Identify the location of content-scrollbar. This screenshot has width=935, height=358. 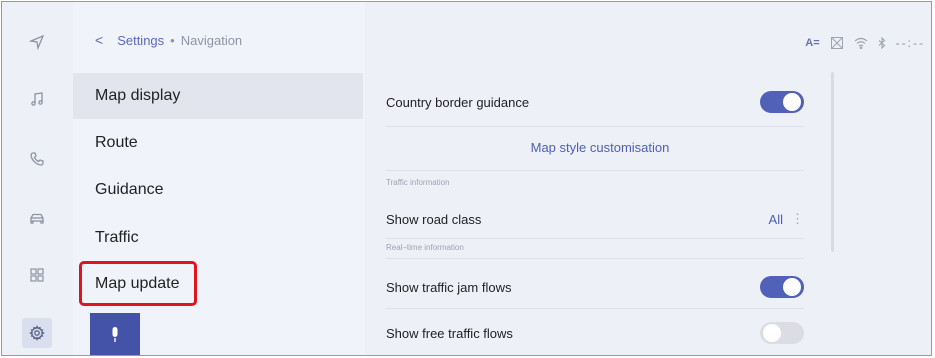
(832, 162).